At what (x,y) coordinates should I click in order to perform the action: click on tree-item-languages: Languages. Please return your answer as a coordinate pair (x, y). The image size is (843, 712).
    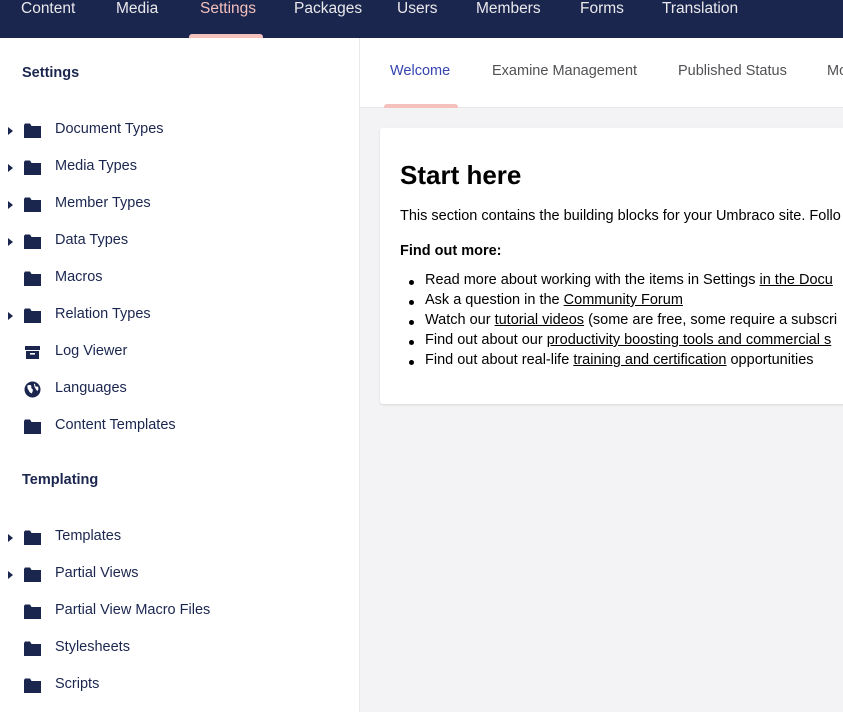
    Looking at the image, I should click on (179, 390).